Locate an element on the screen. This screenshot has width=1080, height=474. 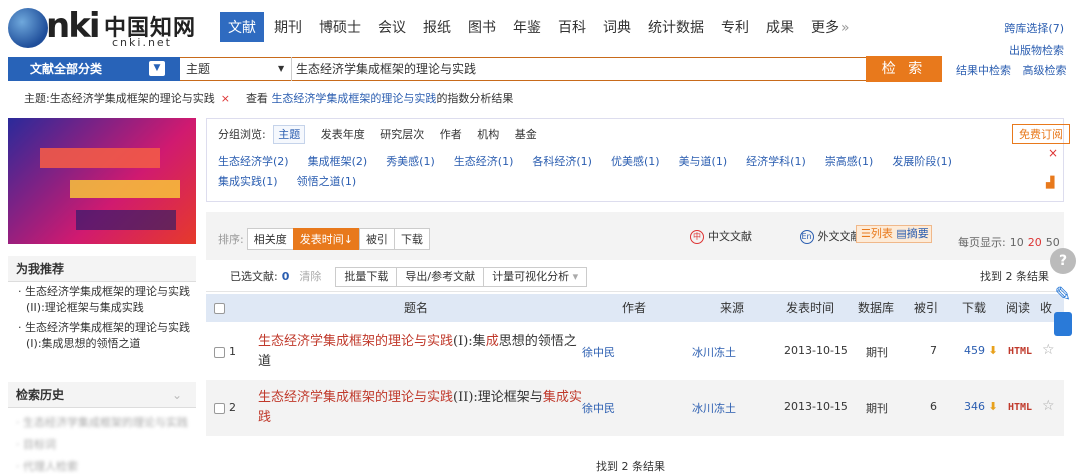
nav-item-newspaper: 报纸 is located at coordinates (437, 27).